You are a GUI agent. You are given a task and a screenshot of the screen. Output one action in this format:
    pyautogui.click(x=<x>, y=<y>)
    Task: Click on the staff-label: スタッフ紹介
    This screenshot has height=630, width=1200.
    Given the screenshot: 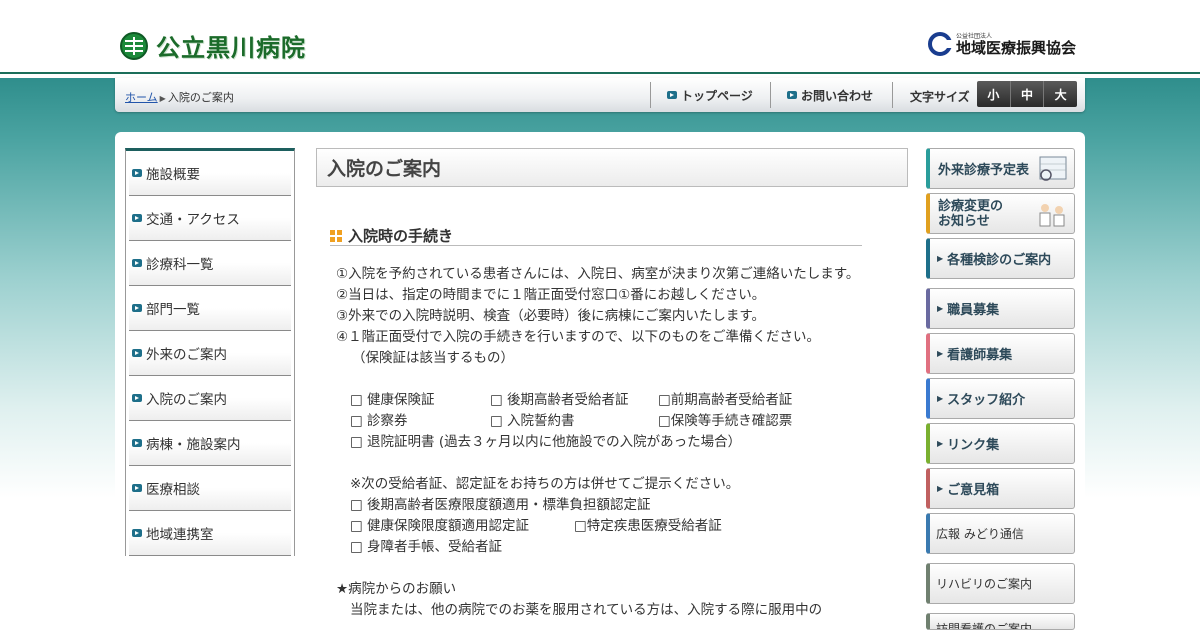 What is the action you would take?
    pyautogui.click(x=986, y=400)
    